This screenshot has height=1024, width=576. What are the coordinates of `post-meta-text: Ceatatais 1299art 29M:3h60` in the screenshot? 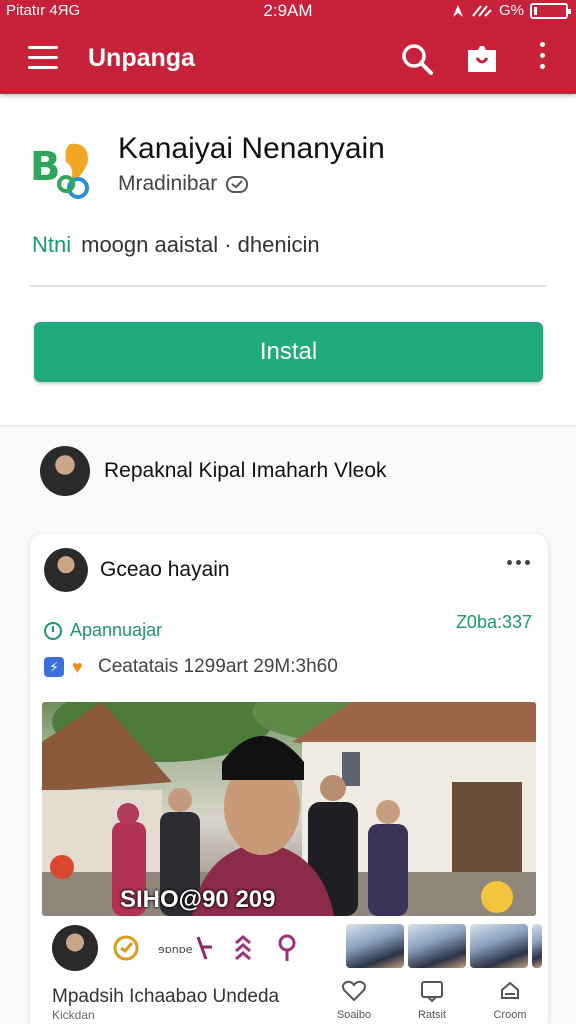 It's located at (218, 666).